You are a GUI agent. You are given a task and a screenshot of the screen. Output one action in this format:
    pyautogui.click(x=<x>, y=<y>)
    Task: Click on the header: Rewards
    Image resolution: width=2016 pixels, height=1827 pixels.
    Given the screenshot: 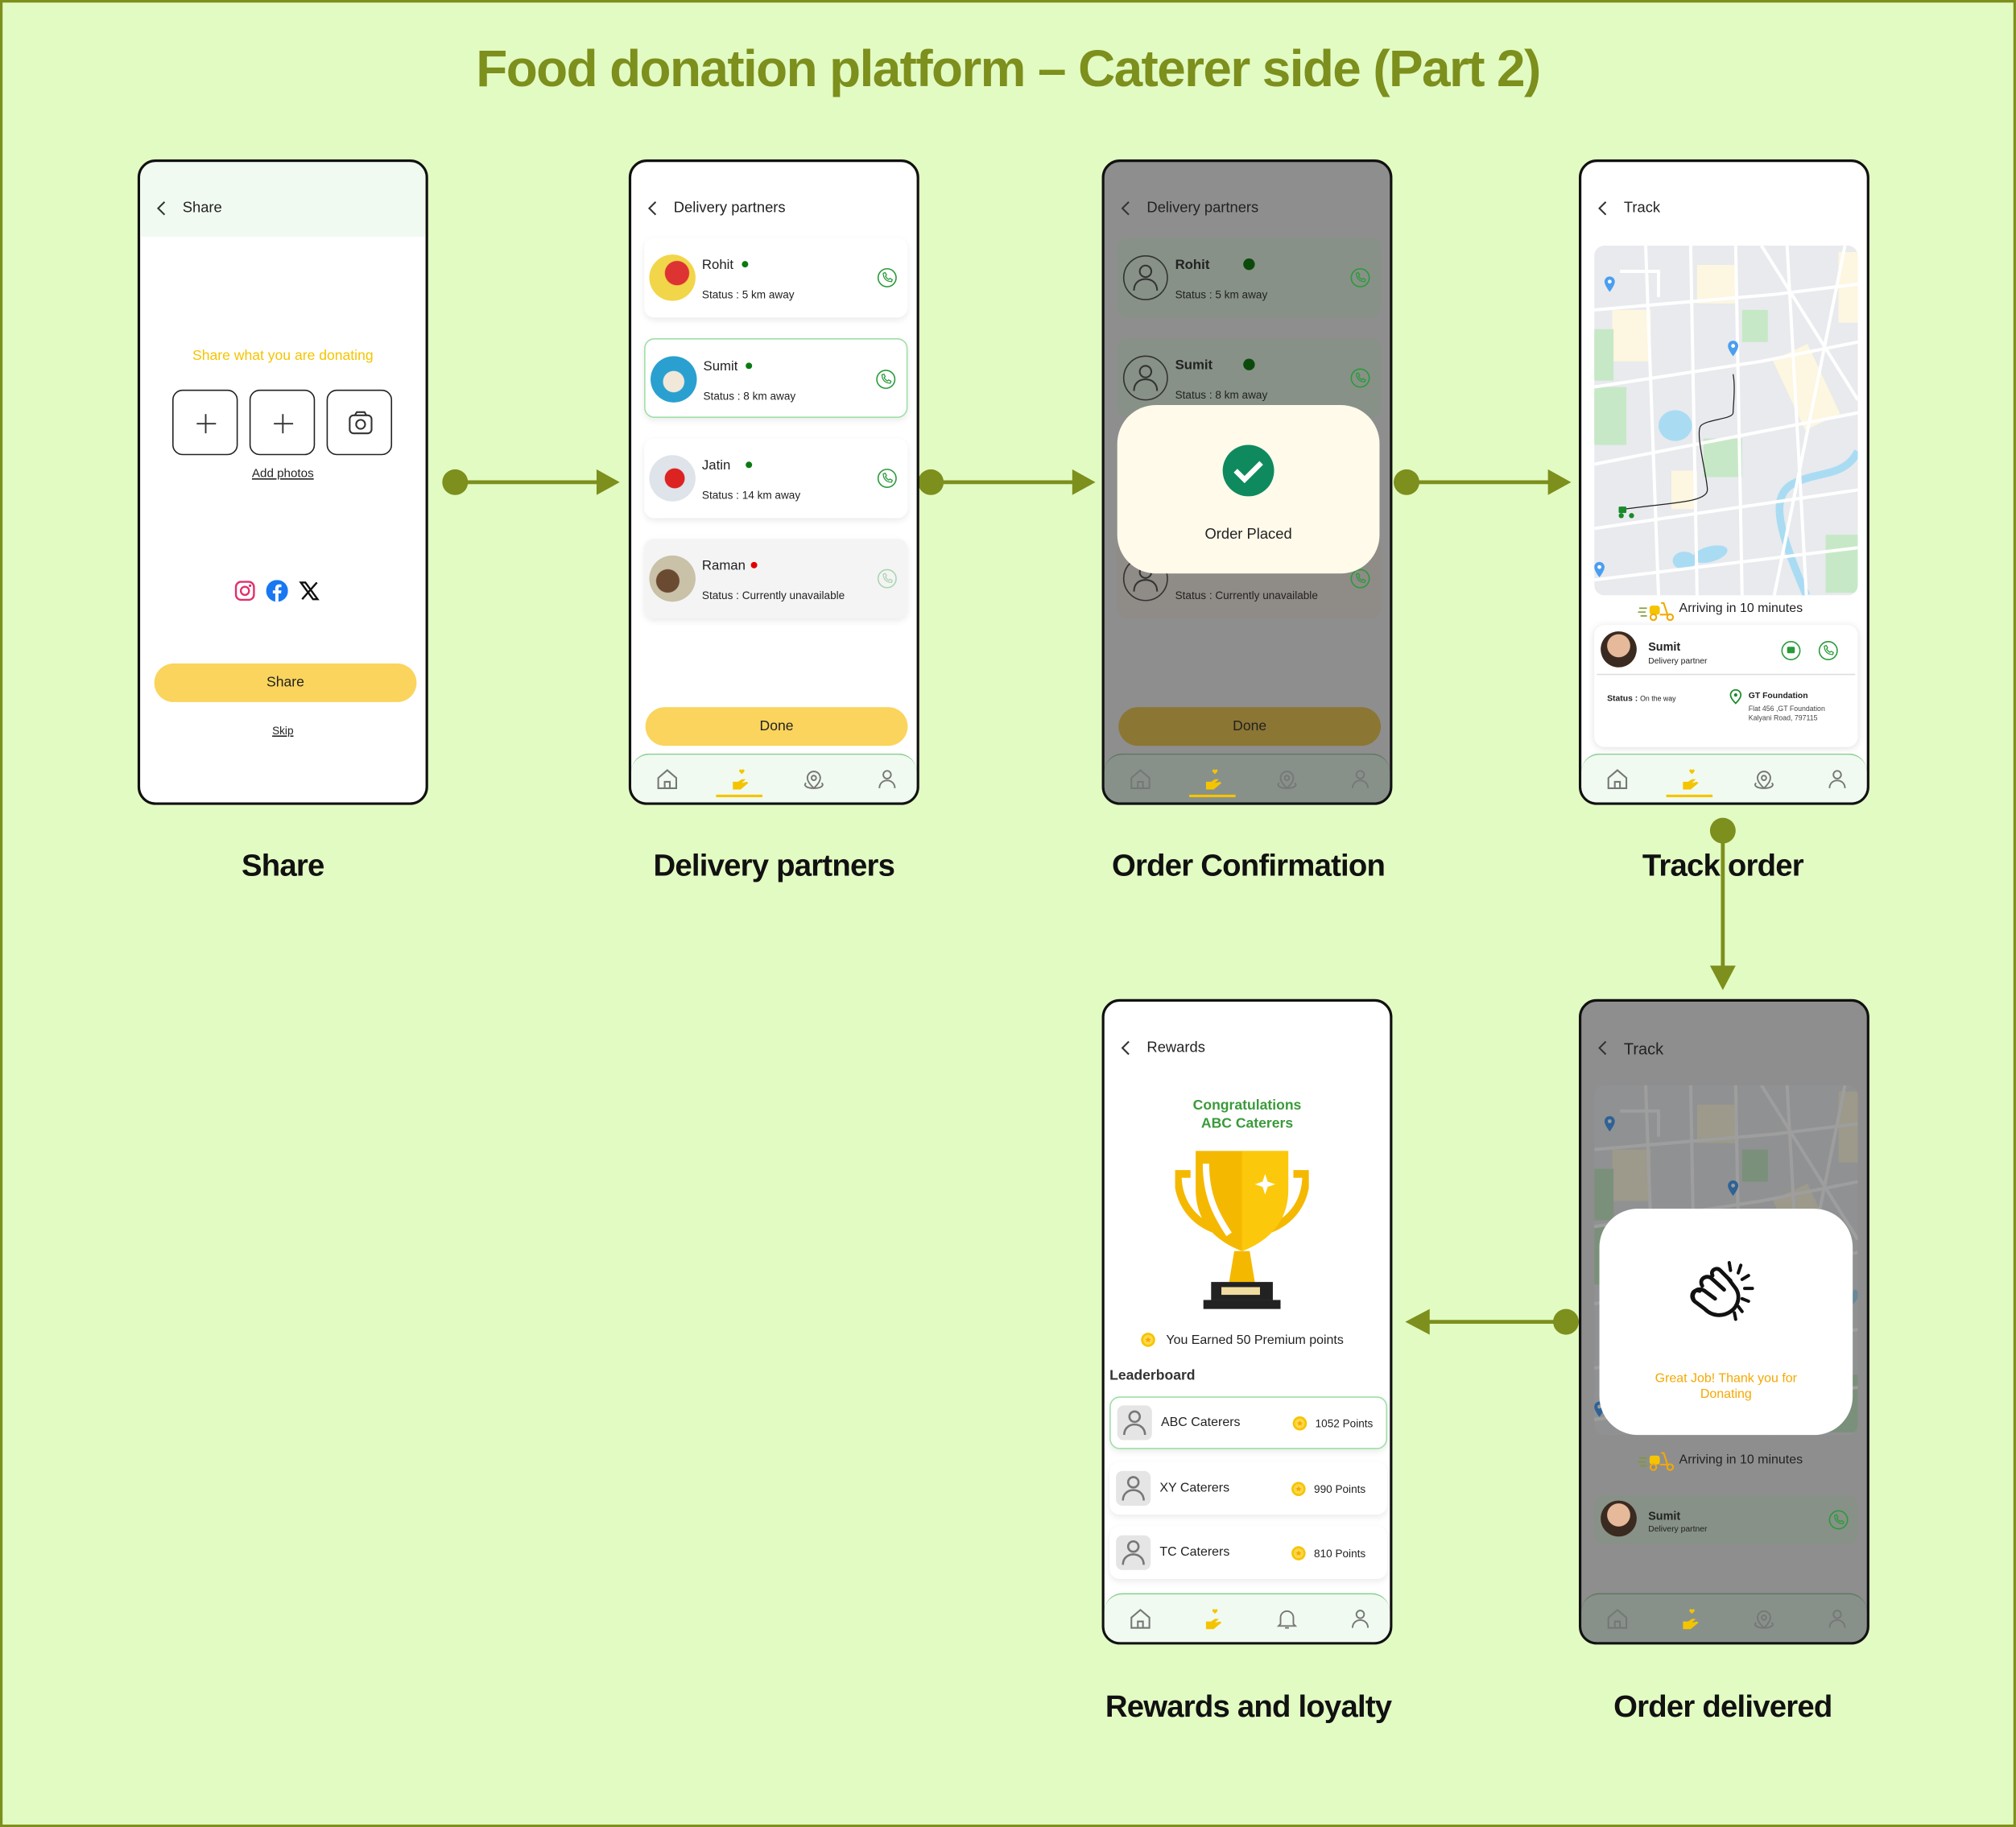 What is the action you would take?
    pyautogui.click(x=1248, y=1039)
    